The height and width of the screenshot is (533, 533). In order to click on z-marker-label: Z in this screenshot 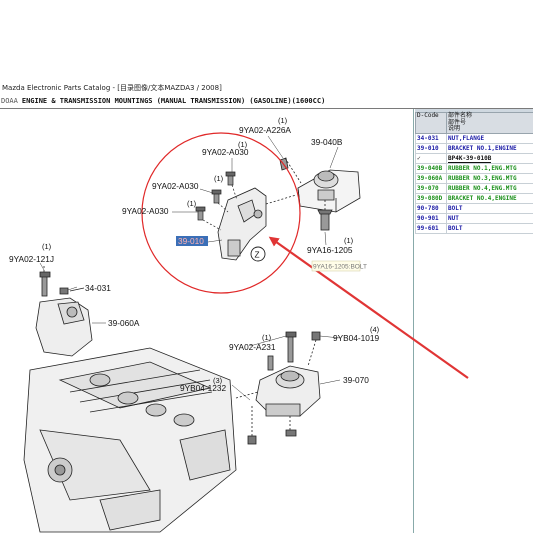, I will do `click(257, 255)`.